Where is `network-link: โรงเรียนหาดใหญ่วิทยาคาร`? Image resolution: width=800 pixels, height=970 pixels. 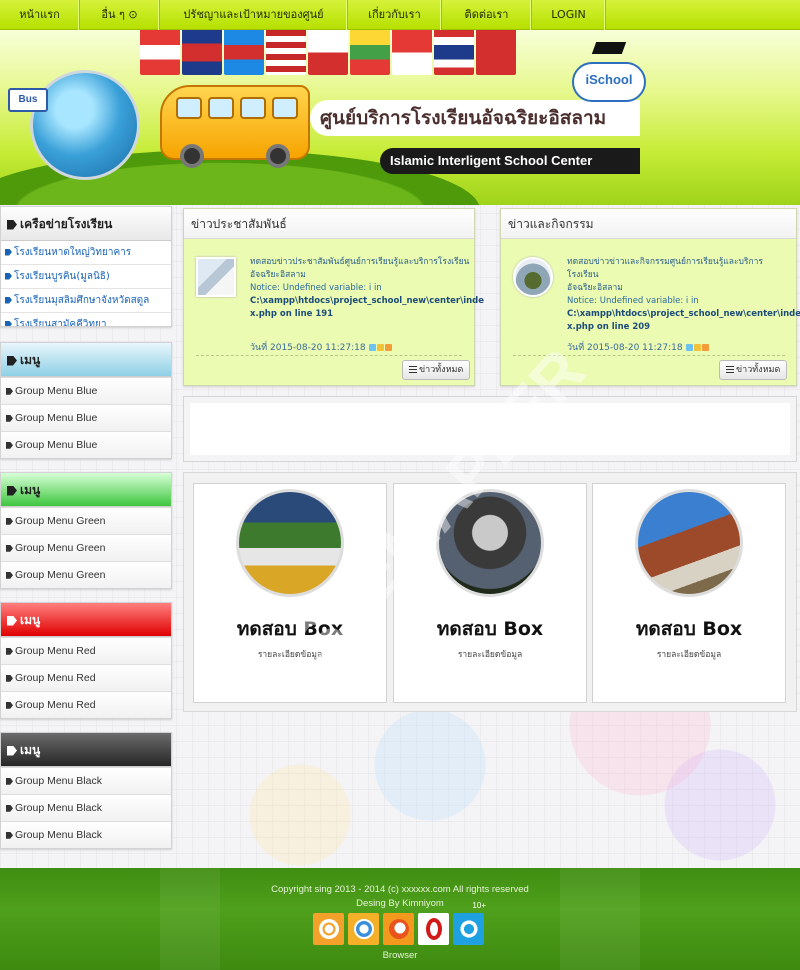
network-link: โรงเรียนหาดใหญ่วิทยาคาร is located at coordinates (86, 253).